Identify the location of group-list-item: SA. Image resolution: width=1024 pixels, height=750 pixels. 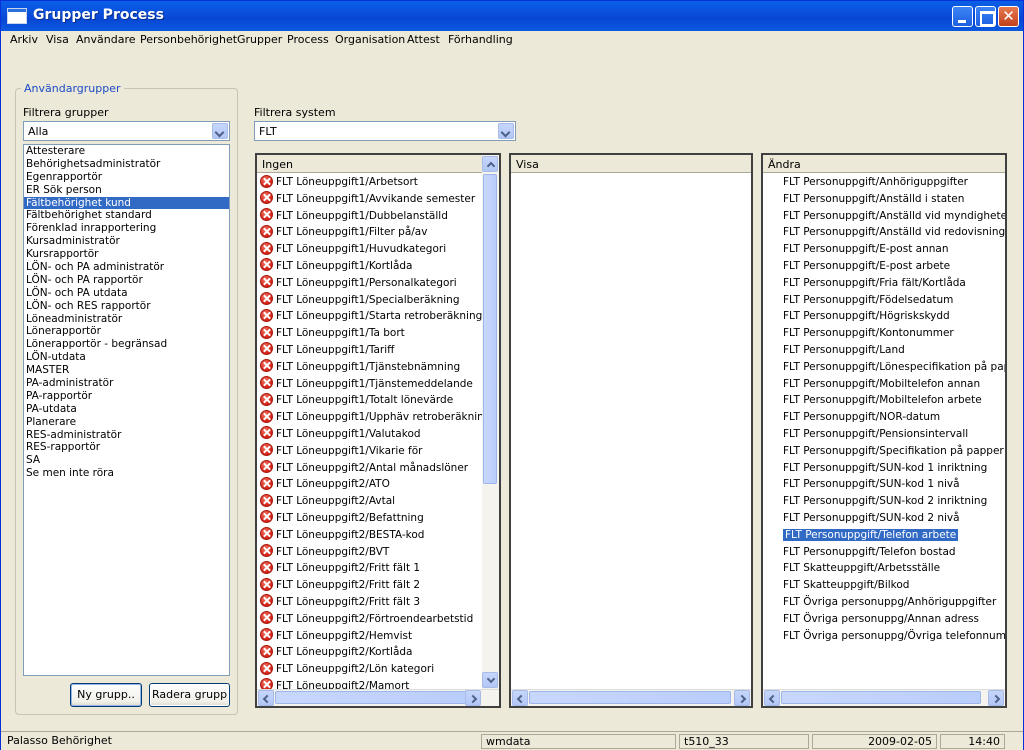
(126, 460).